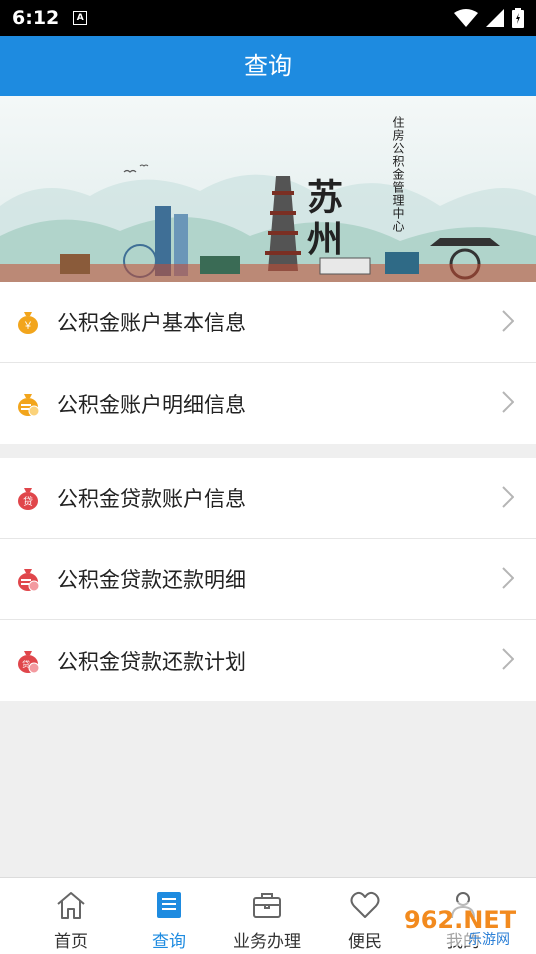 The height and width of the screenshot is (954, 536). Describe the element at coordinates (268, 660) in the screenshot. I see `list-item-loan-repay-plan: 贷 公积金贷款还款计划` at that location.